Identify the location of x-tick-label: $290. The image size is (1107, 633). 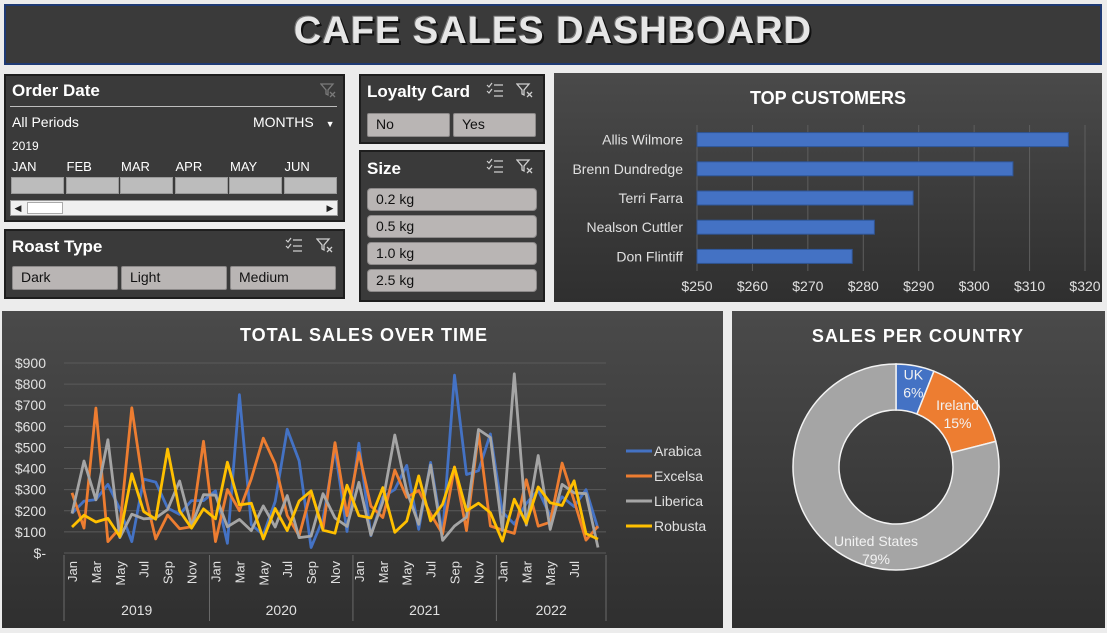
(918, 286).